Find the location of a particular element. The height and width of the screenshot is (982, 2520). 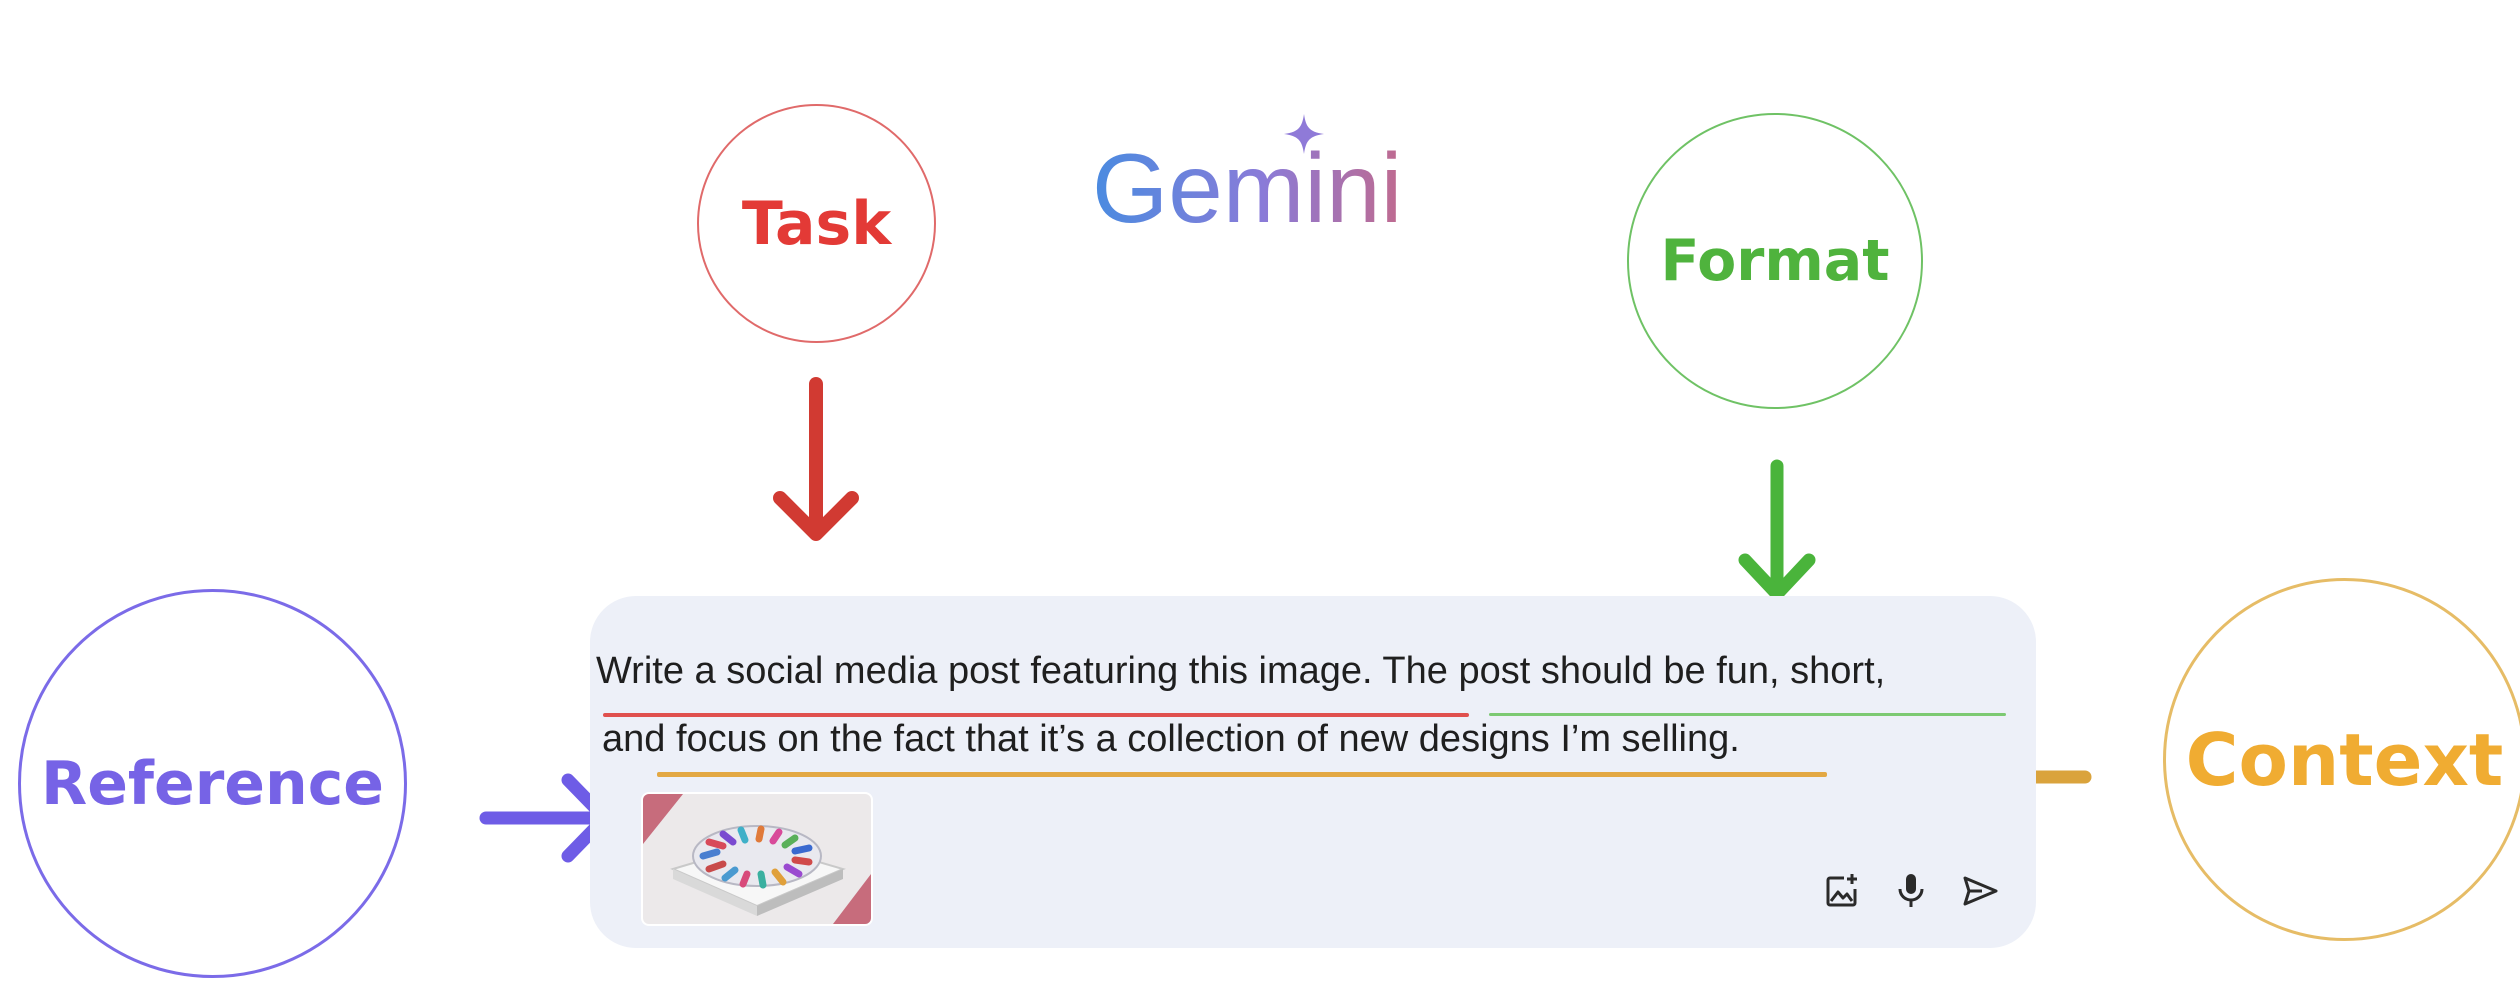

task-arrow is located at coordinates (816, 459).